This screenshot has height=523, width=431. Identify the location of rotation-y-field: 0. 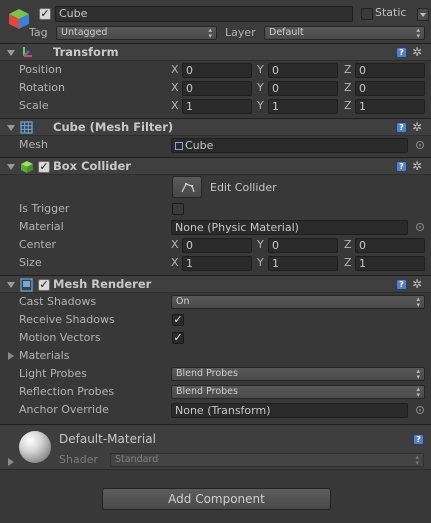
(303, 88).